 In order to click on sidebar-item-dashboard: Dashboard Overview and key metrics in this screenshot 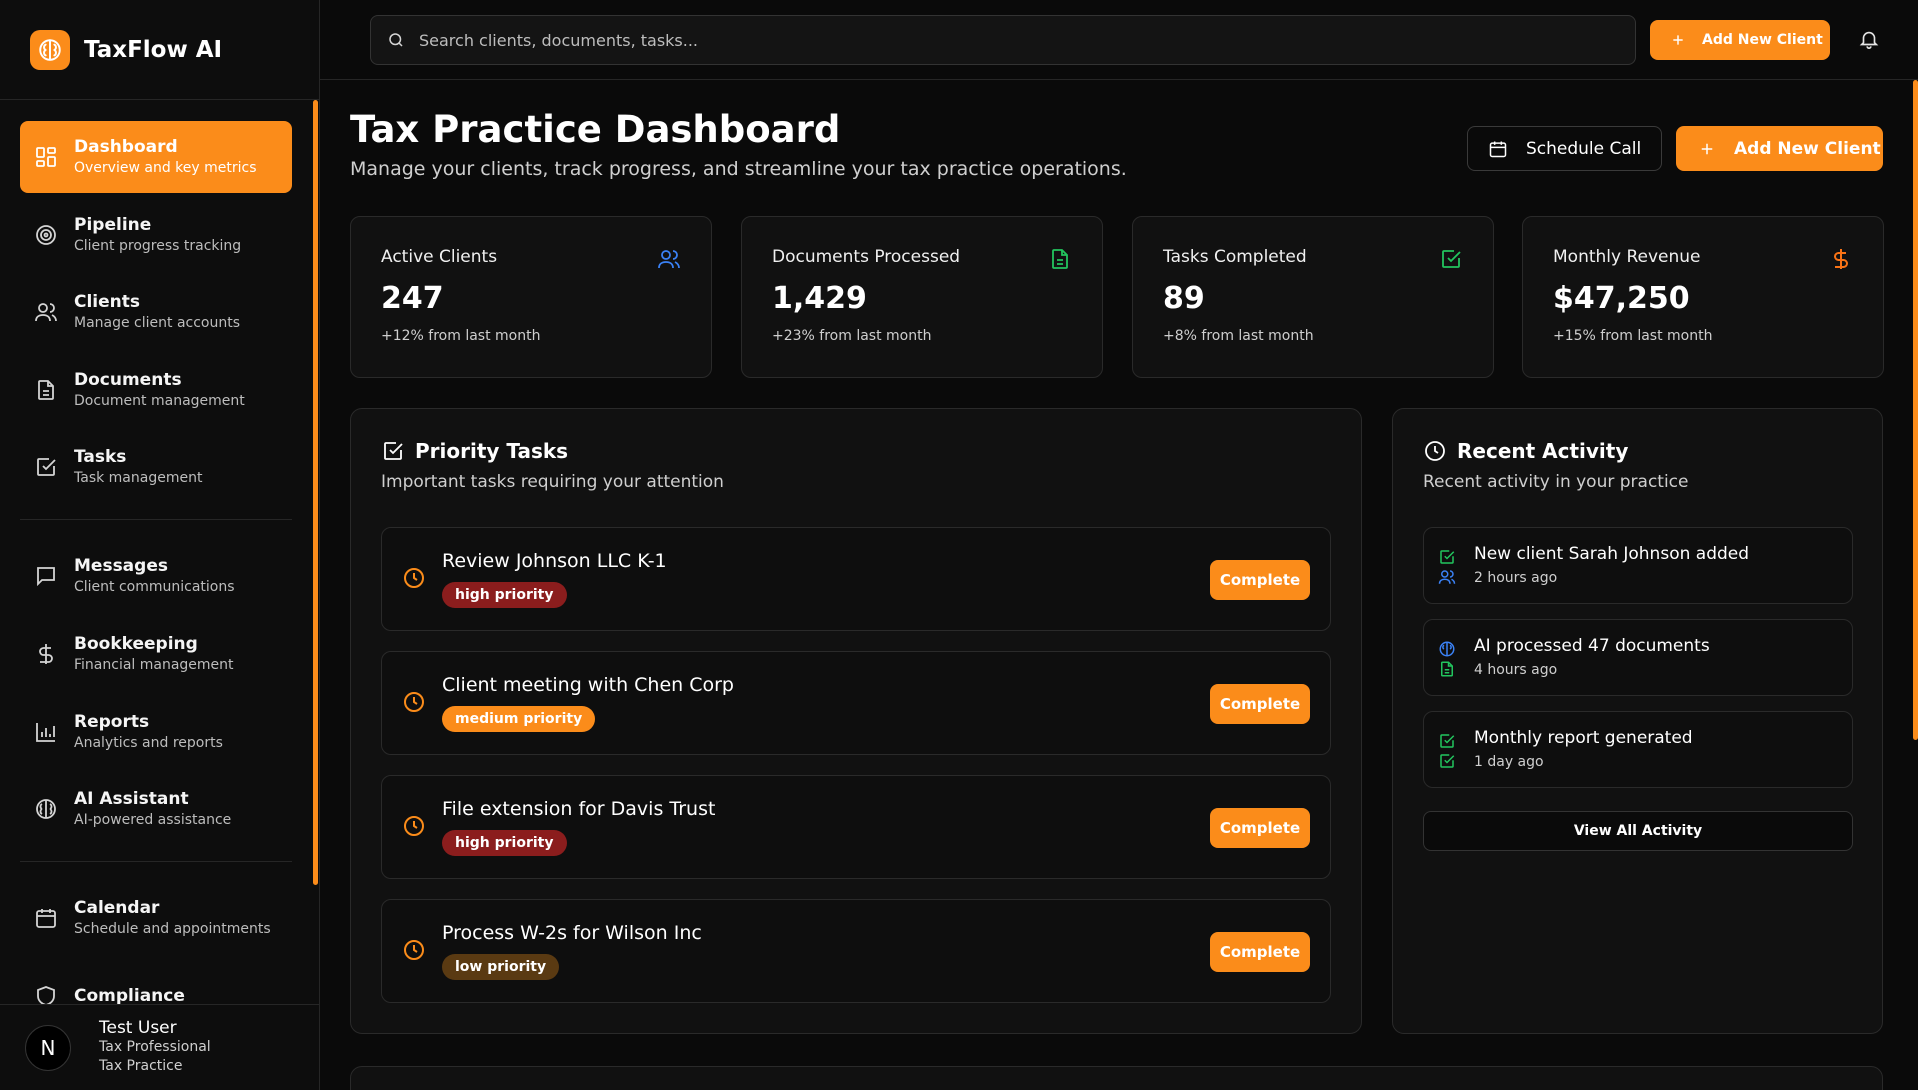, I will do `click(156, 157)`.